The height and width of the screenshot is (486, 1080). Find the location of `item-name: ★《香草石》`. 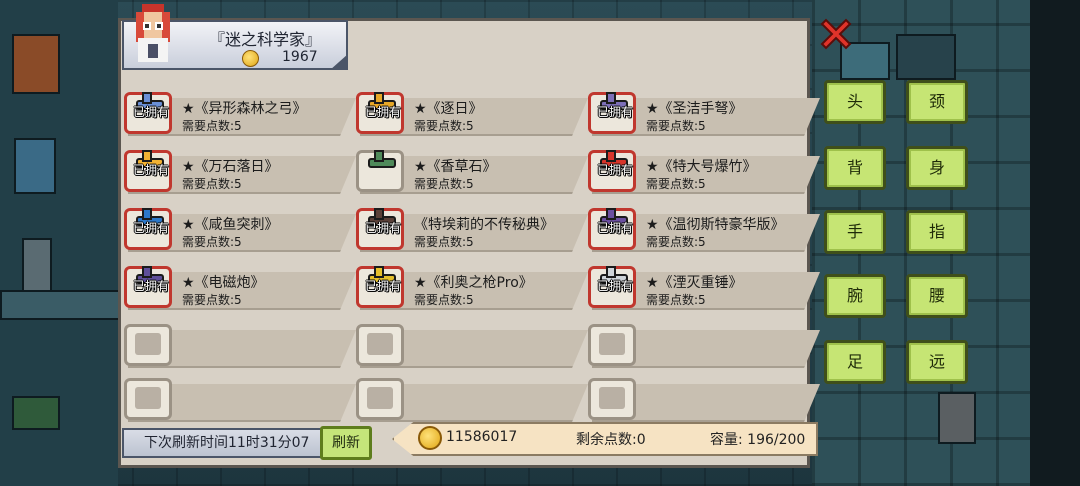

item-name: ★《香草石》 is located at coordinates (455, 167).